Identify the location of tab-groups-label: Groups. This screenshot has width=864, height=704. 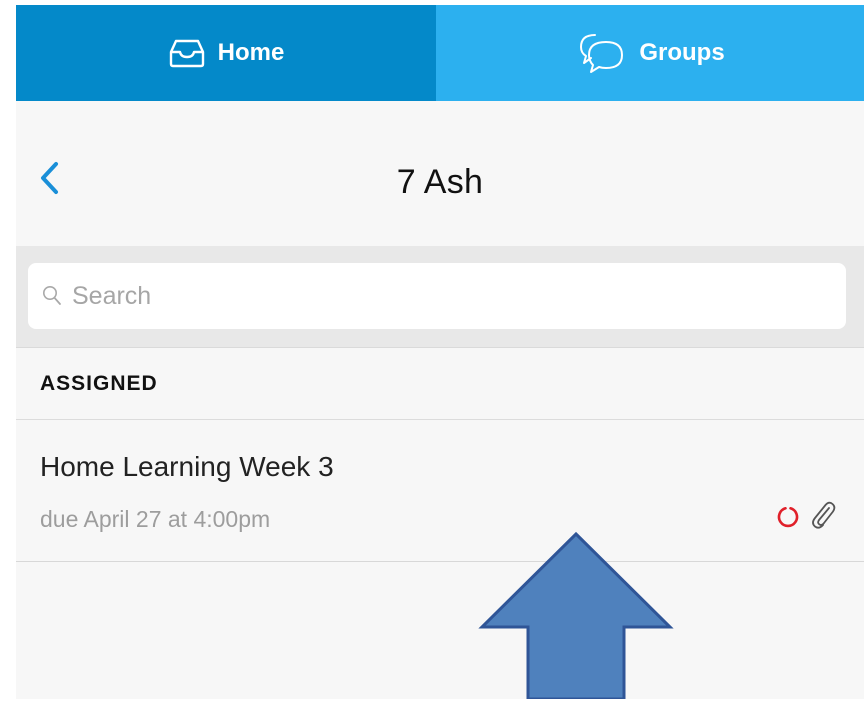
(682, 52).